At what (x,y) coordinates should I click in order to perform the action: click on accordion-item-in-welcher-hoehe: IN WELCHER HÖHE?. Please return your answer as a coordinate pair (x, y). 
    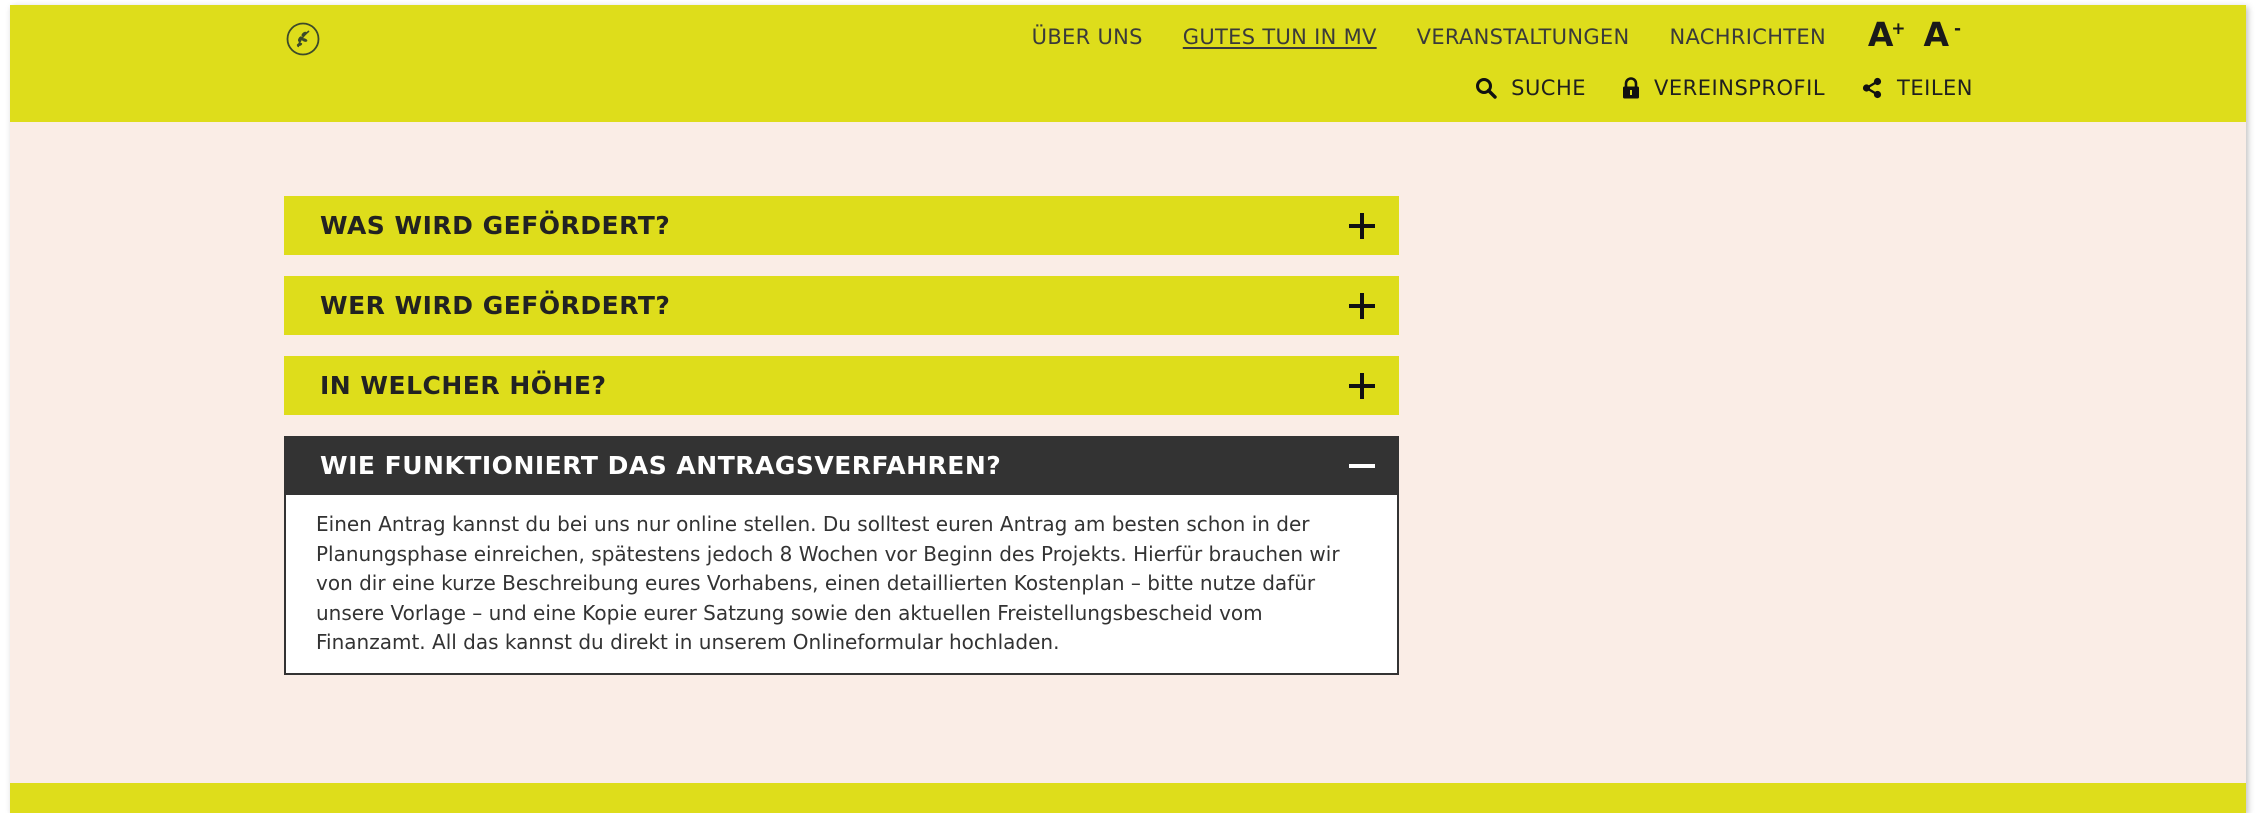
    Looking at the image, I should click on (841, 385).